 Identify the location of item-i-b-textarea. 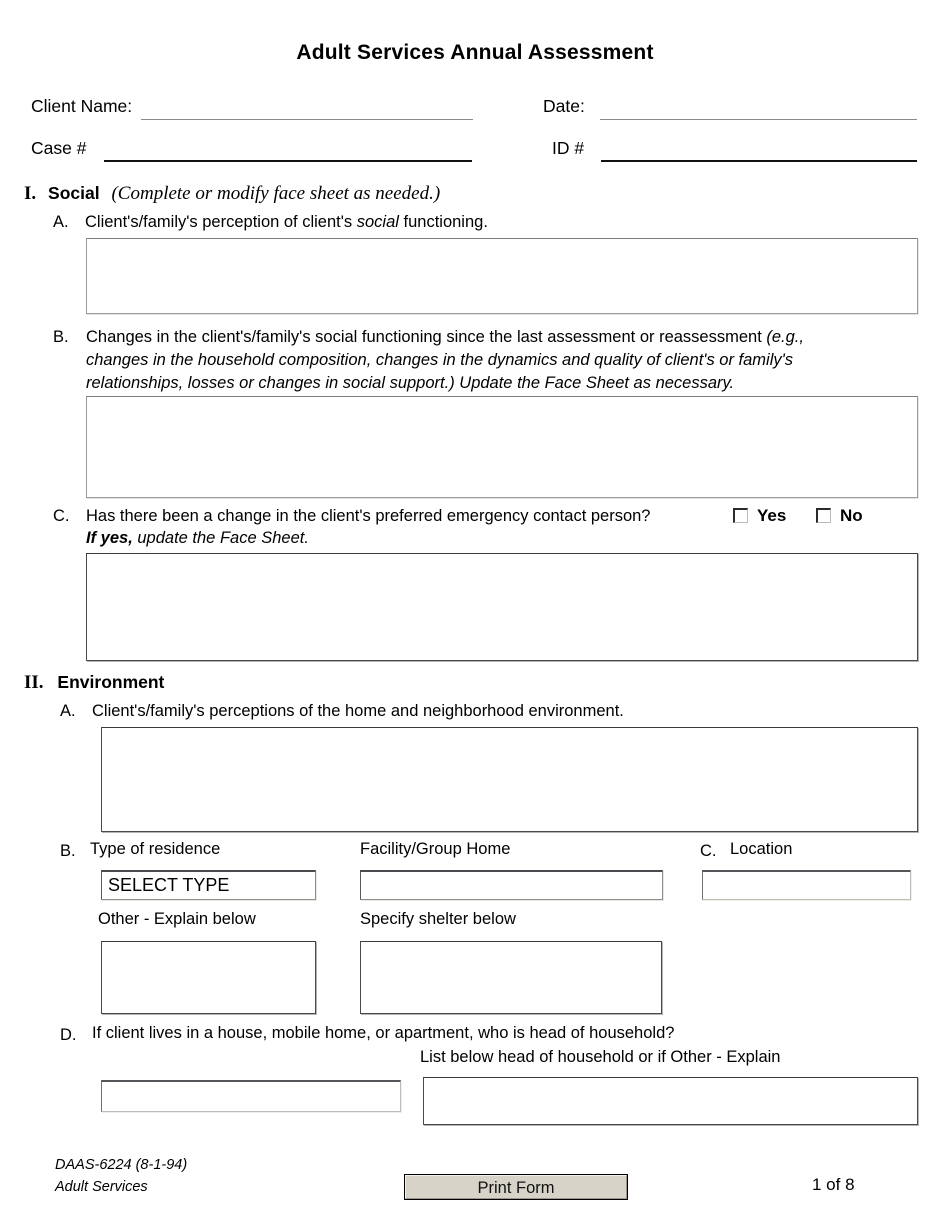
(502, 447).